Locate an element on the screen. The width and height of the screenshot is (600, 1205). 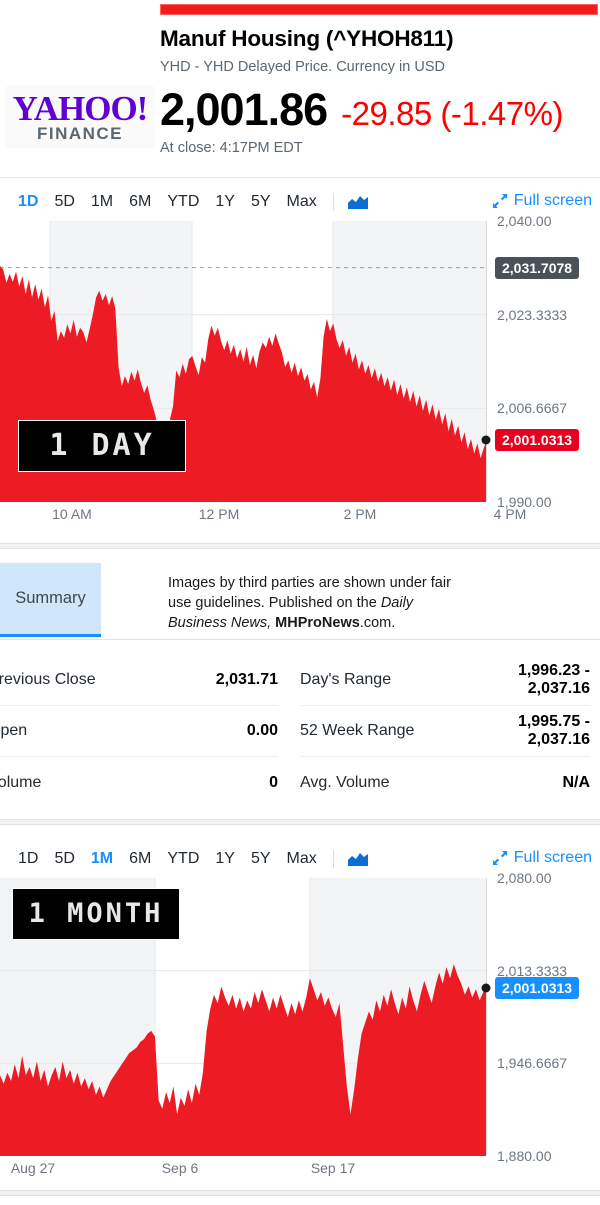
yahoo-wordmark: YAHOO! is located at coordinates (80, 108).